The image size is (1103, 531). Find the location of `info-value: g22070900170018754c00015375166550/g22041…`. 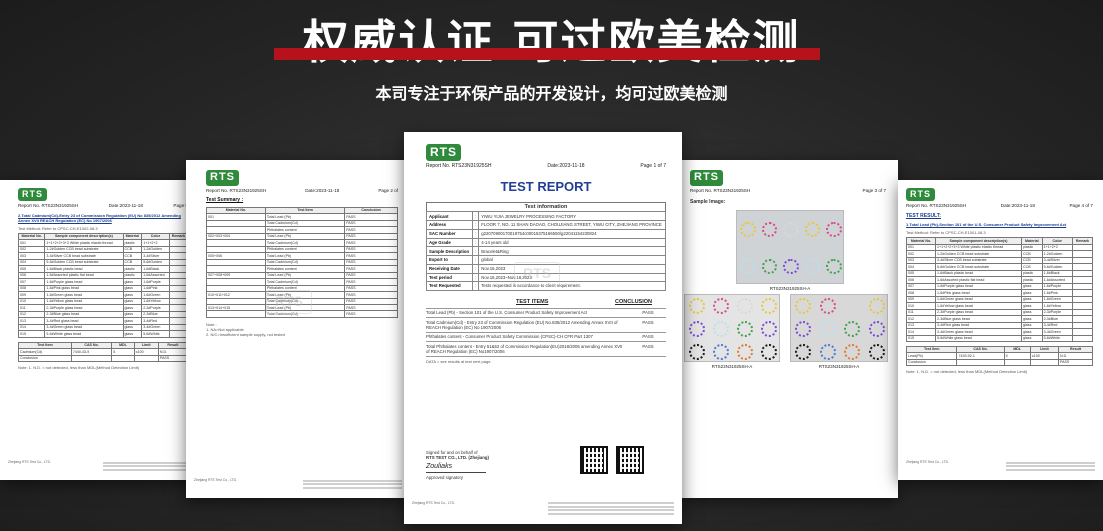

info-value: g22070900170018754c00015375166550/g22041… is located at coordinates (572, 233).